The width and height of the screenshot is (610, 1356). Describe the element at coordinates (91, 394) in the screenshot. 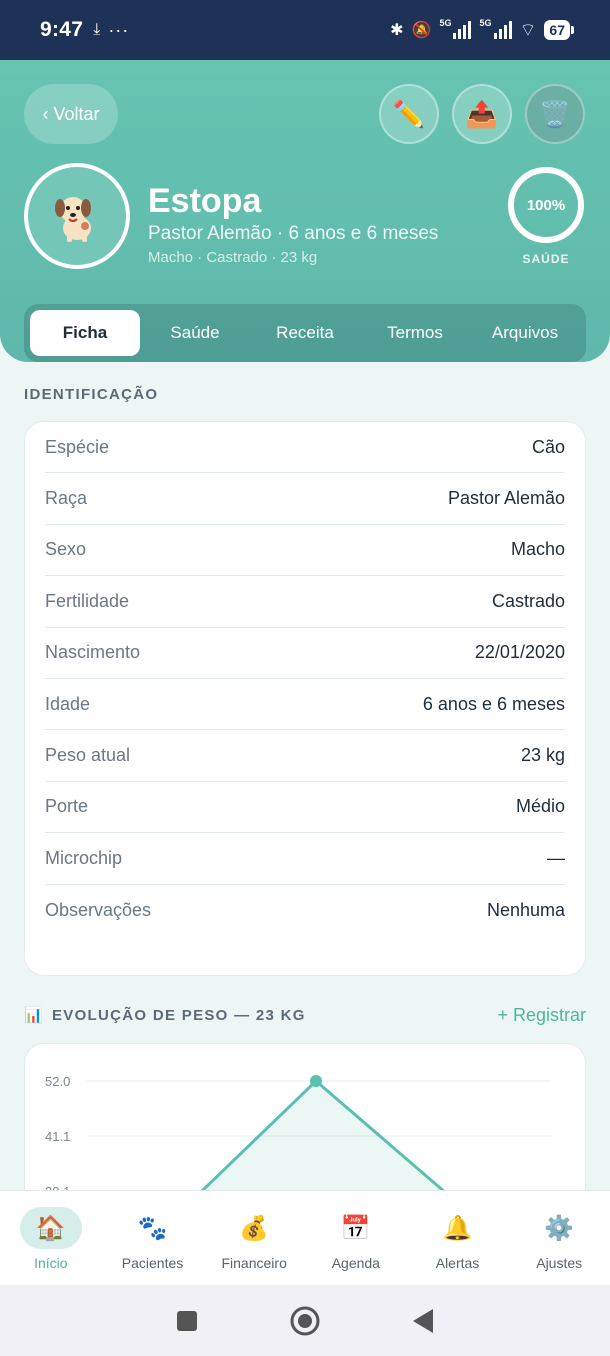

I see `identification-title: IDENTIFICAÇÃO` at that location.